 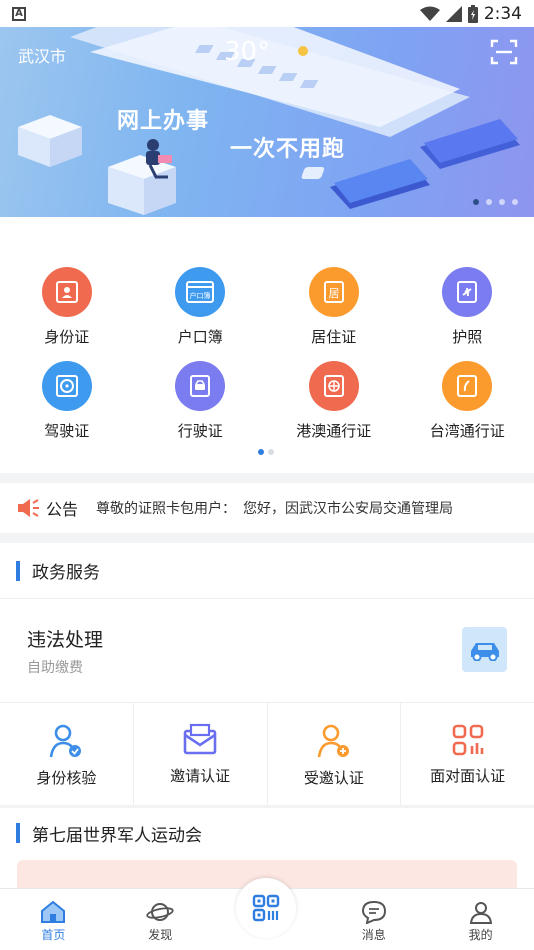 I want to click on face-to-face-auth-button: 面对面认证, so click(x=467, y=754).